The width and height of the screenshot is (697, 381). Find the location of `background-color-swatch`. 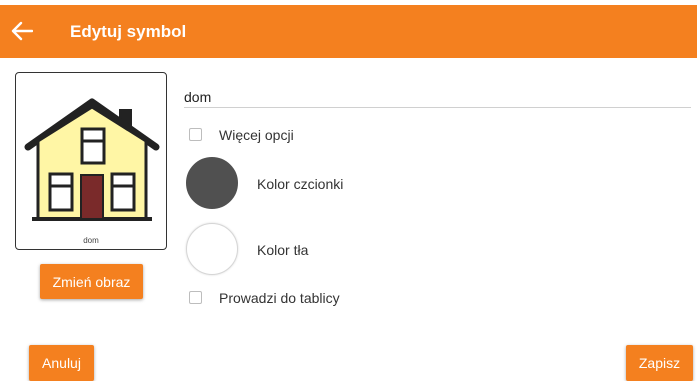

background-color-swatch is located at coordinates (212, 249).